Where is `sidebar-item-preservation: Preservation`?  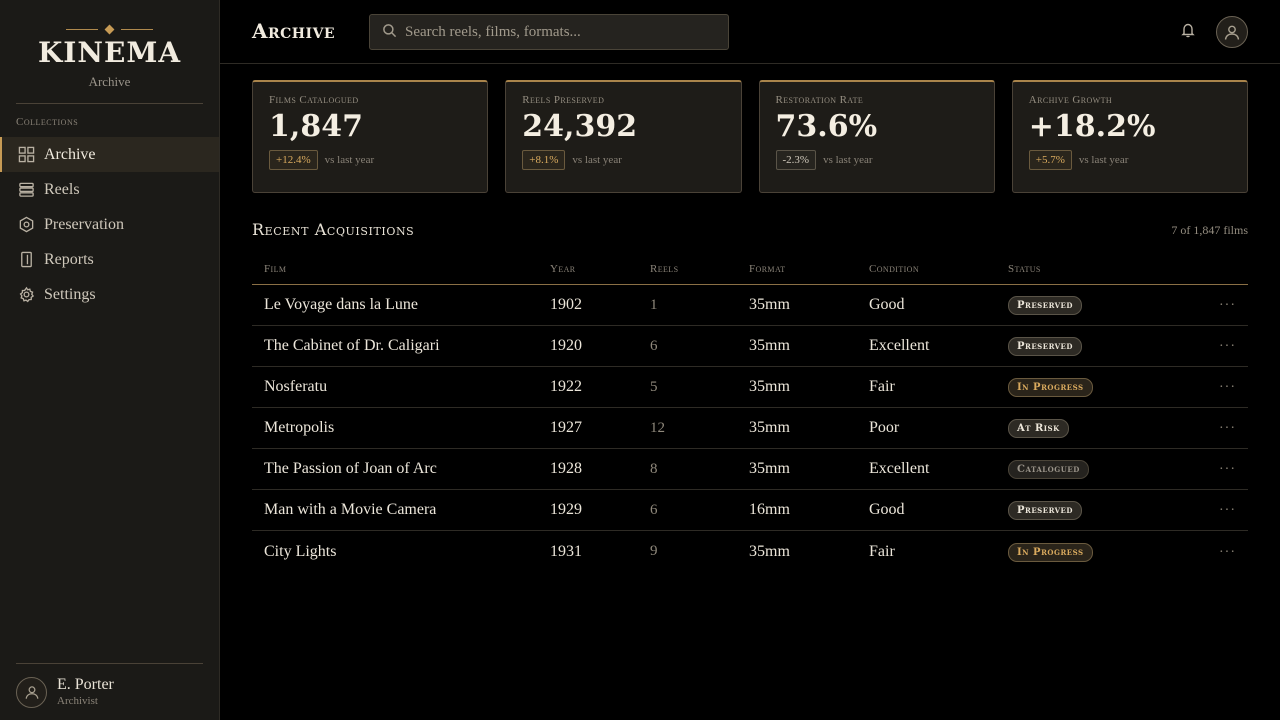 sidebar-item-preservation: Preservation is located at coordinates (109, 224).